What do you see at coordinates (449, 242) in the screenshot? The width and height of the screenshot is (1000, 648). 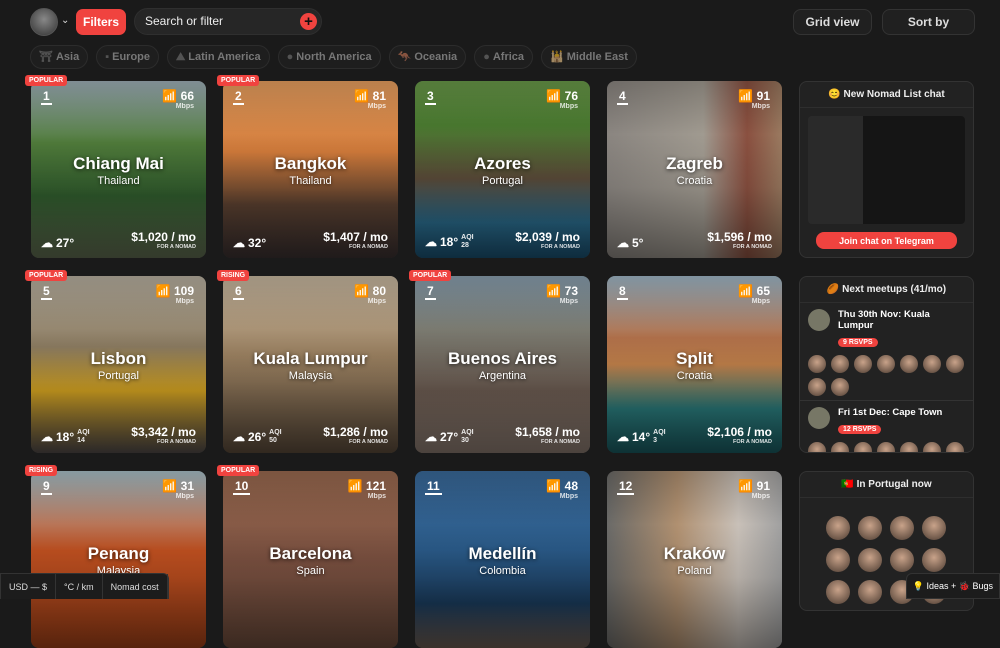 I see `temperature: 18°` at bounding box center [449, 242].